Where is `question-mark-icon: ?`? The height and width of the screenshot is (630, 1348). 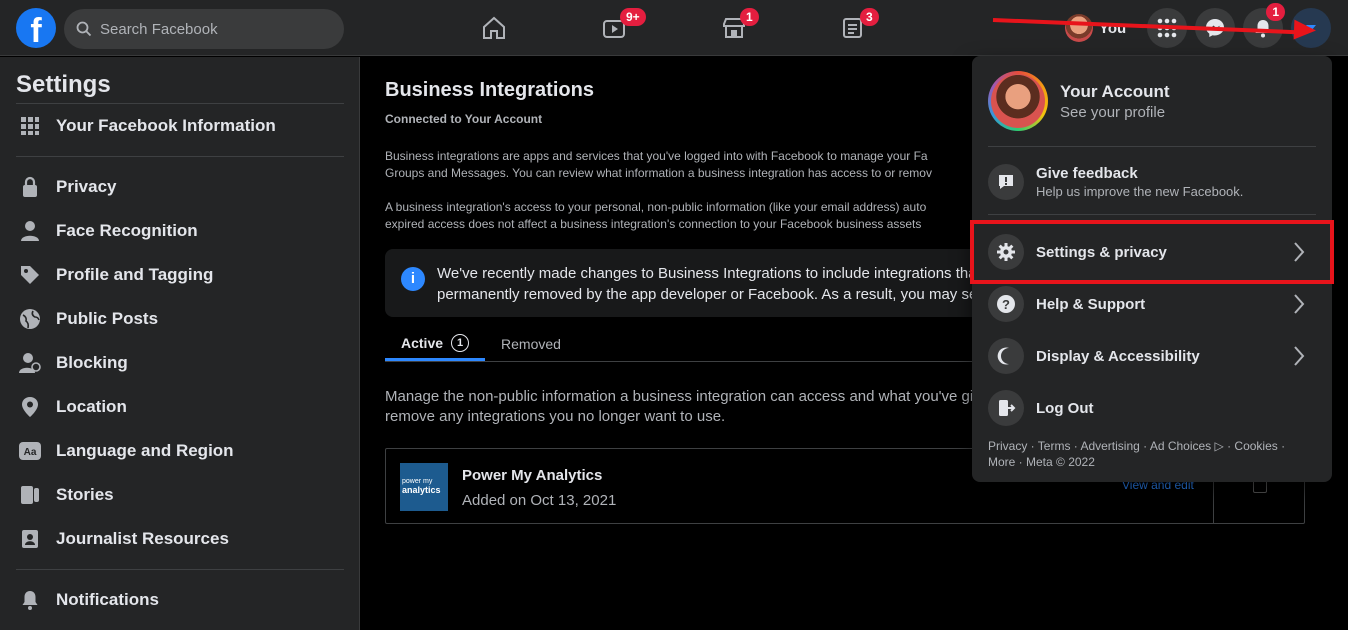 question-mark-icon: ? is located at coordinates (1006, 304).